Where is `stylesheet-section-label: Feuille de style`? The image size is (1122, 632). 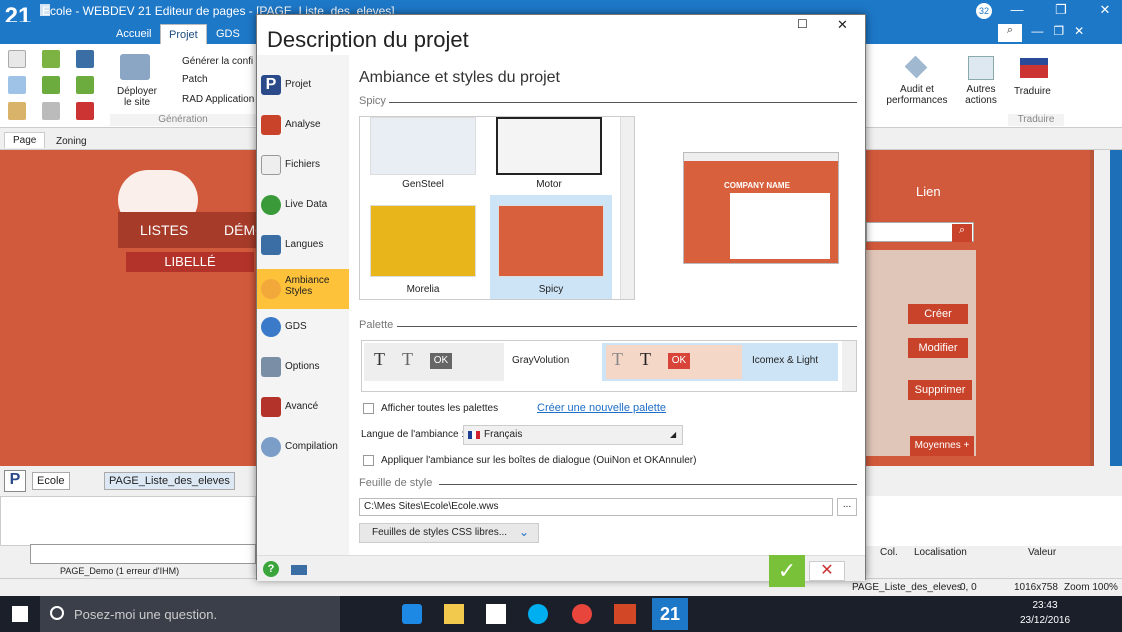 stylesheet-section-label: Feuille de style is located at coordinates (396, 483).